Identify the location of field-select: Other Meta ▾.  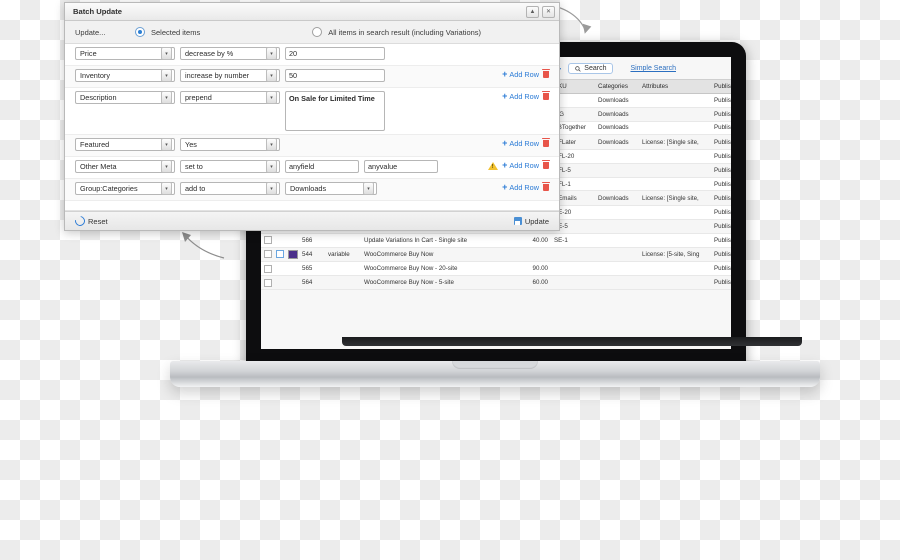
(125, 166).